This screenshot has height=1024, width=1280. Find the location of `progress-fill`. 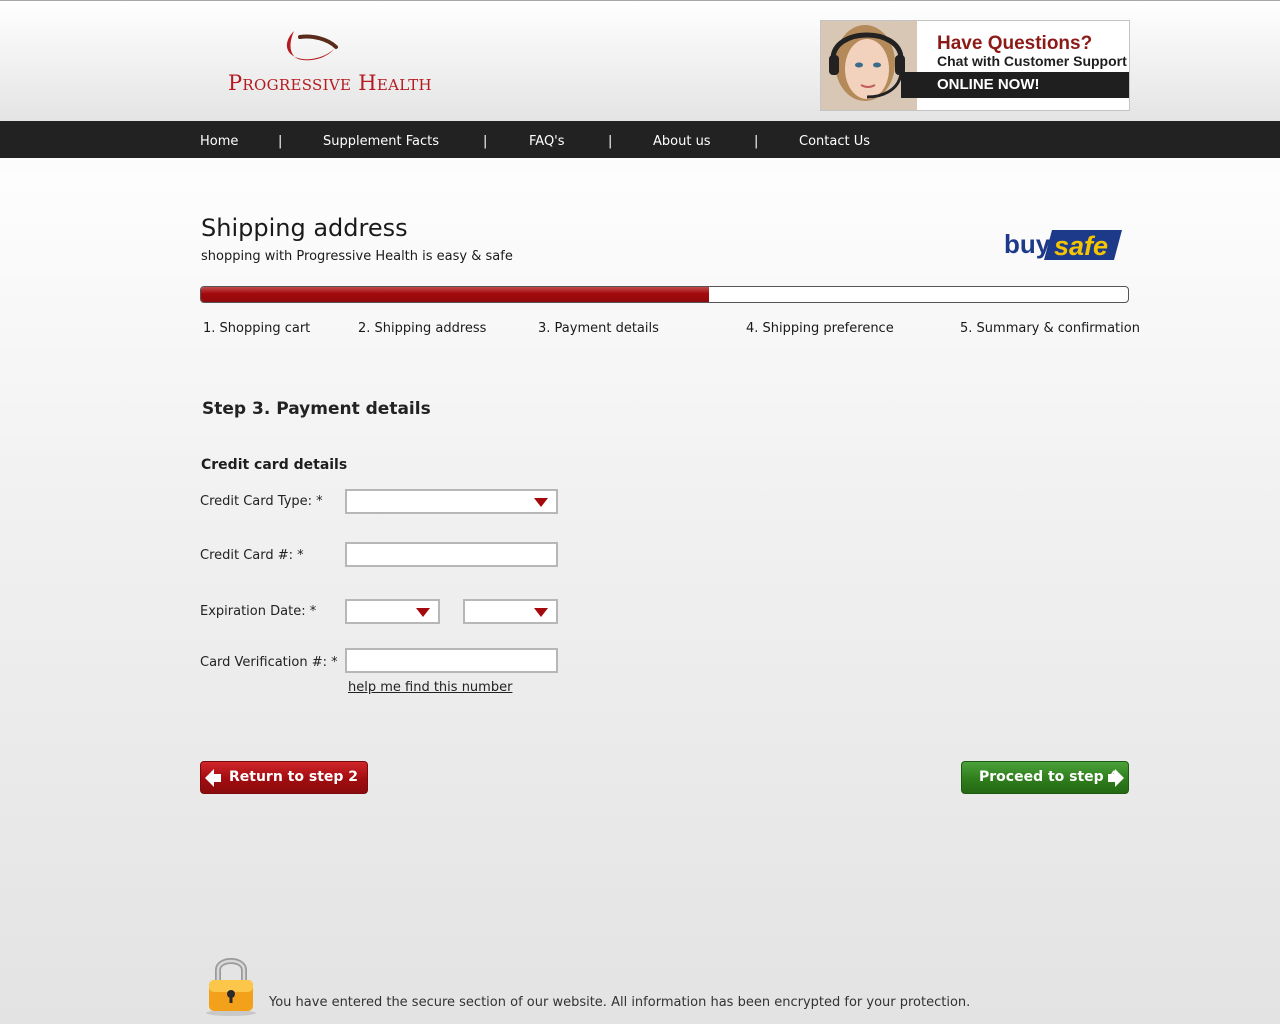

progress-fill is located at coordinates (455, 294).